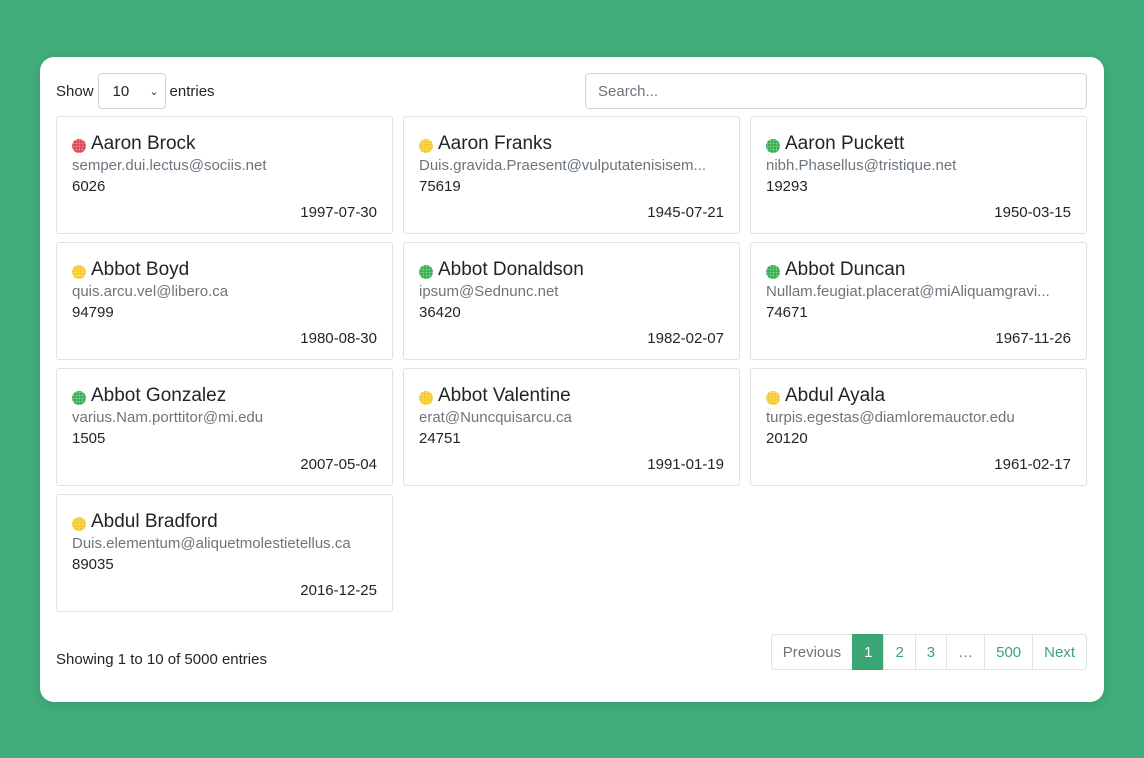 This screenshot has height=758, width=1144. What do you see at coordinates (868, 652) in the screenshot?
I see `page-button-1: 1` at bounding box center [868, 652].